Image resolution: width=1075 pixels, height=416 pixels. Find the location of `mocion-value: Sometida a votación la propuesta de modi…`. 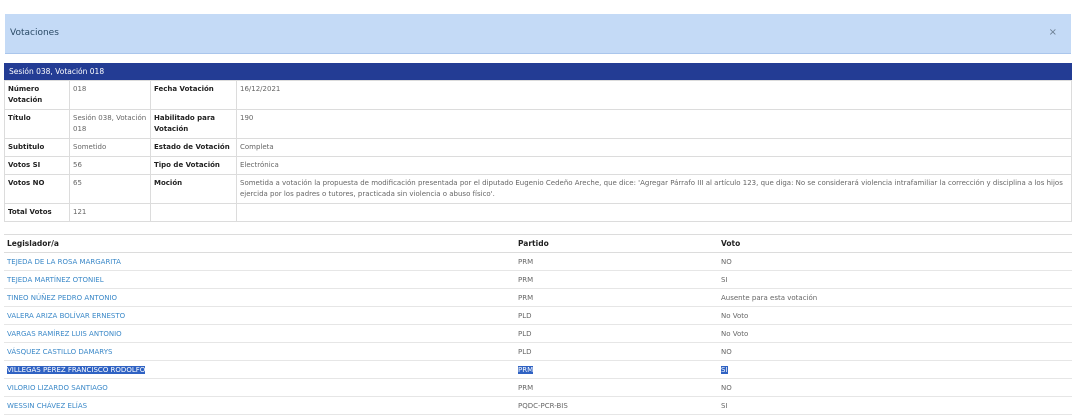

mocion-value: Sometida a votación la propuesta de modi… is located at coordinates (654, 189).